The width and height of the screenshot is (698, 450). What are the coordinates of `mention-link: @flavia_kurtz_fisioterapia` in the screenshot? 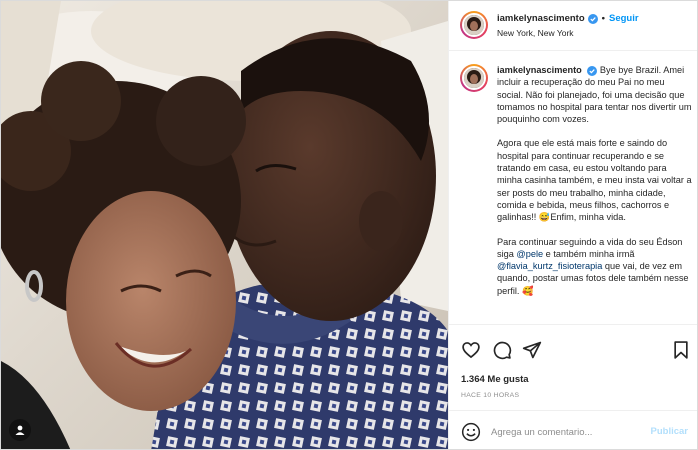 It's located at (549, 266).